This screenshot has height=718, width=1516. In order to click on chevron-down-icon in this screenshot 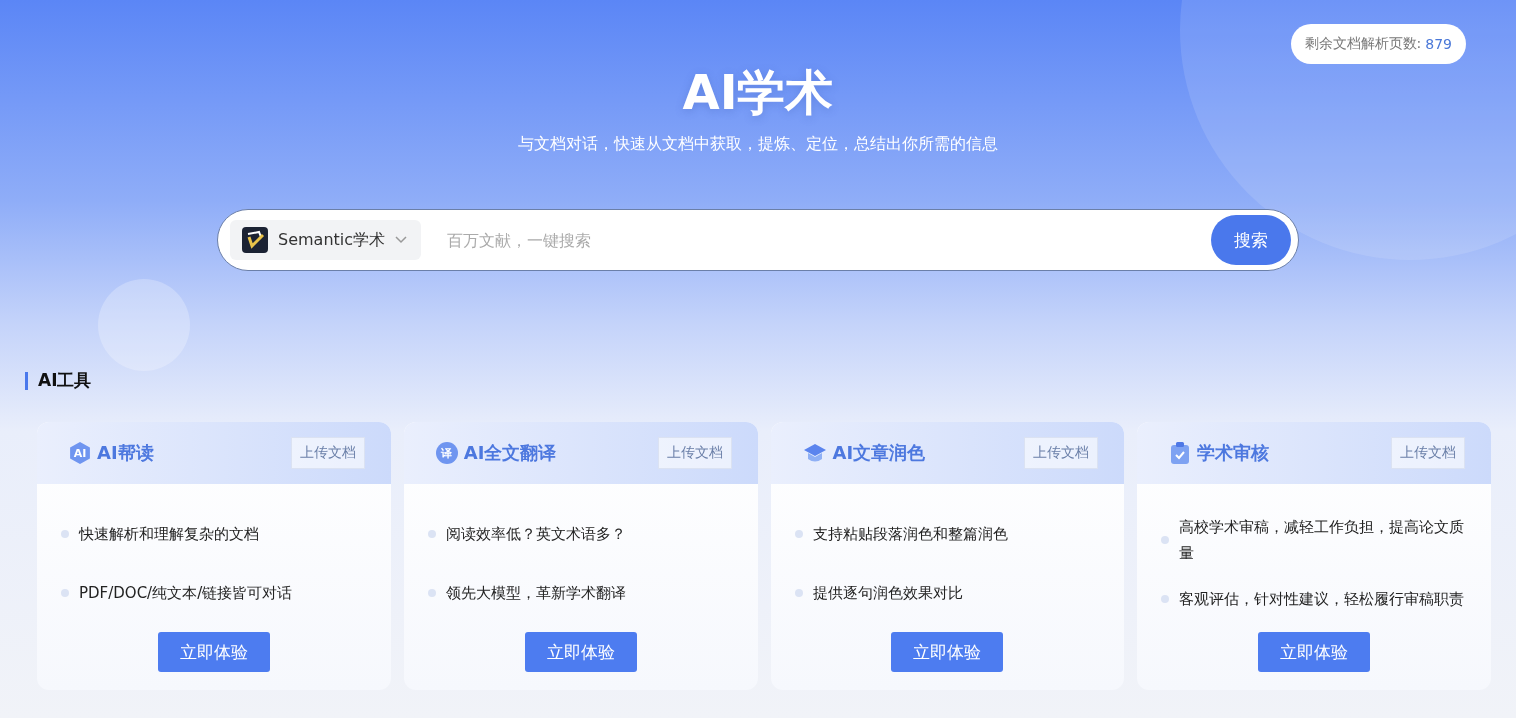, I will do `click(401, 240)`.